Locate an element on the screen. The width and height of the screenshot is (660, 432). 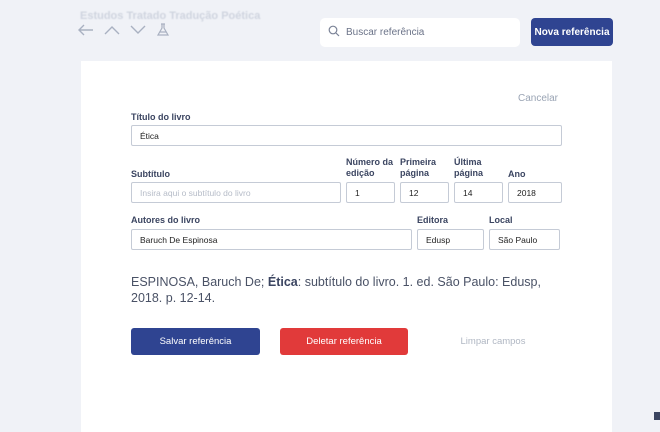
search-box is located at coordinates (420, 32).